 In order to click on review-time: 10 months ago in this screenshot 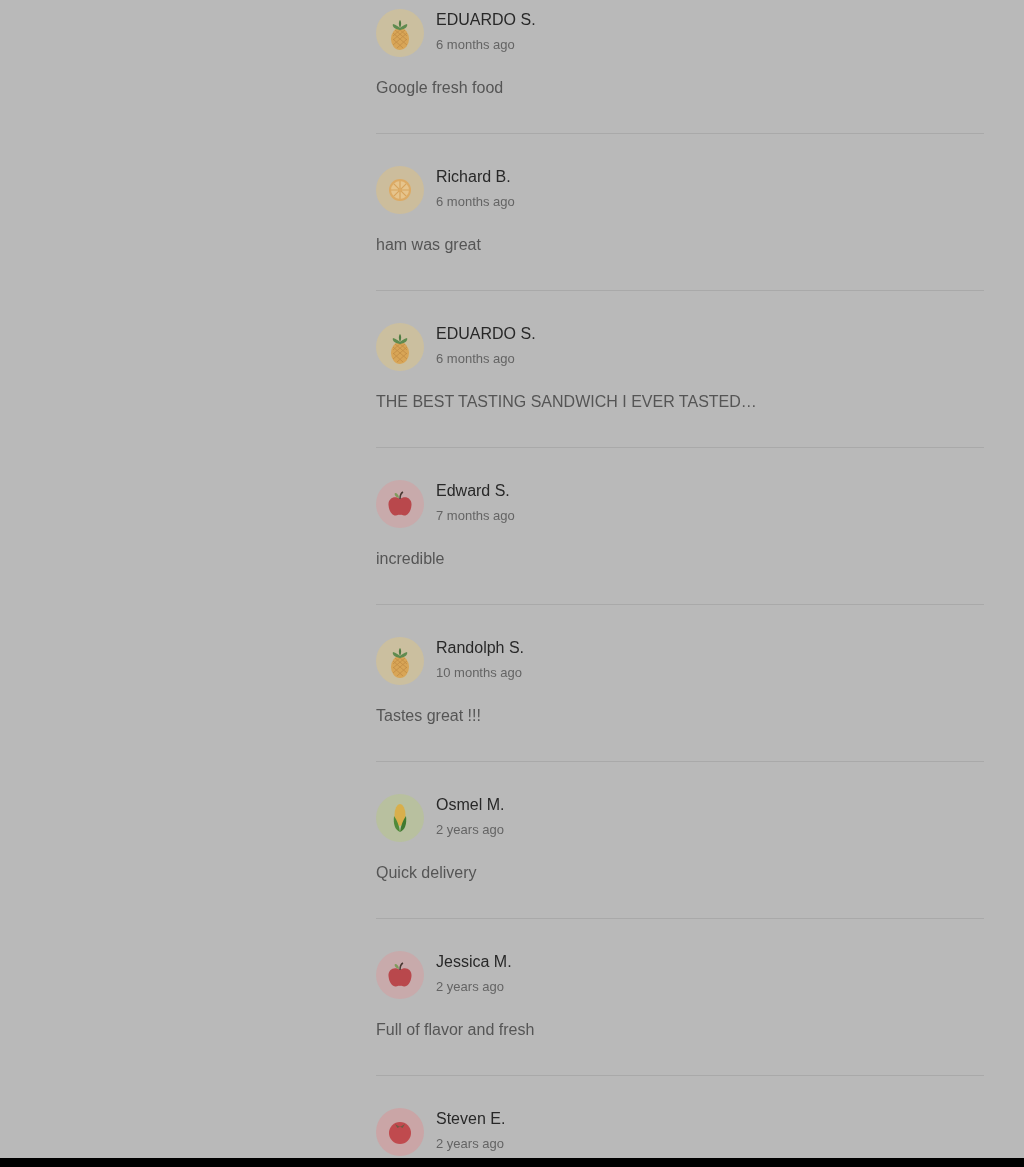, I will do `click(479, 673)`.